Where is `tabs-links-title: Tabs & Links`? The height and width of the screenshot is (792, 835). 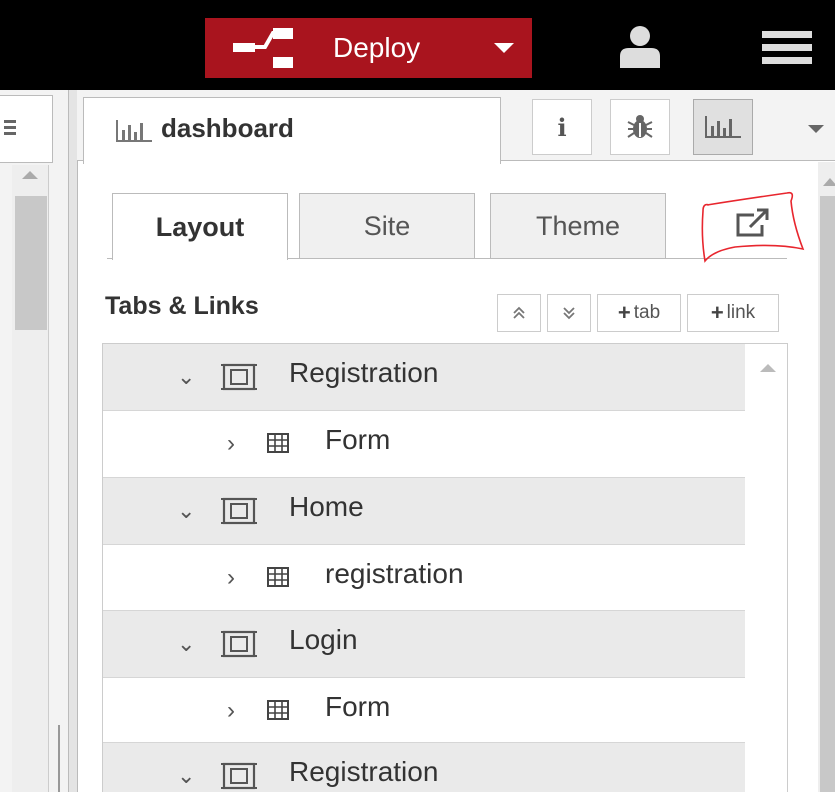 tabs-links-title: Tabs & Links is located at coordinates (182, 306).